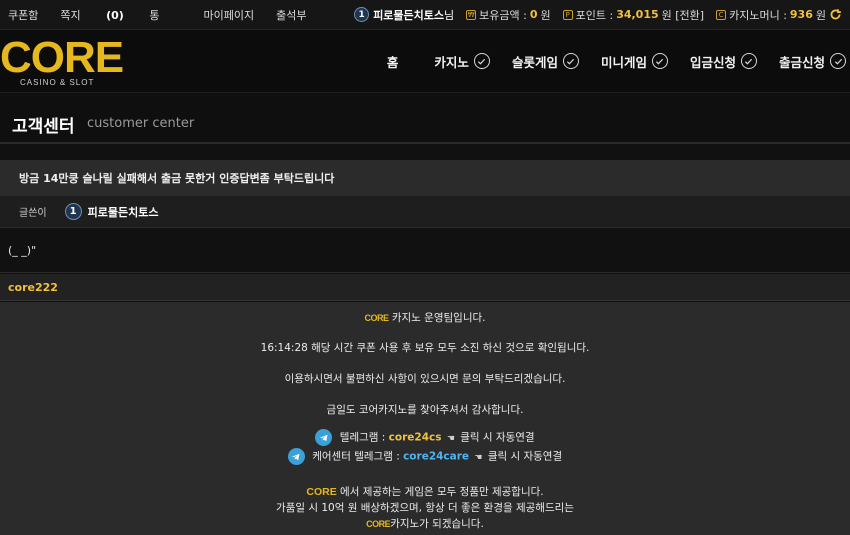 The height and width of the screenshot is (535, 850). Describe the element at coordinates (758, 15) in the screenshot. I see `casino-money-label: 카지노머니 :` at that location.